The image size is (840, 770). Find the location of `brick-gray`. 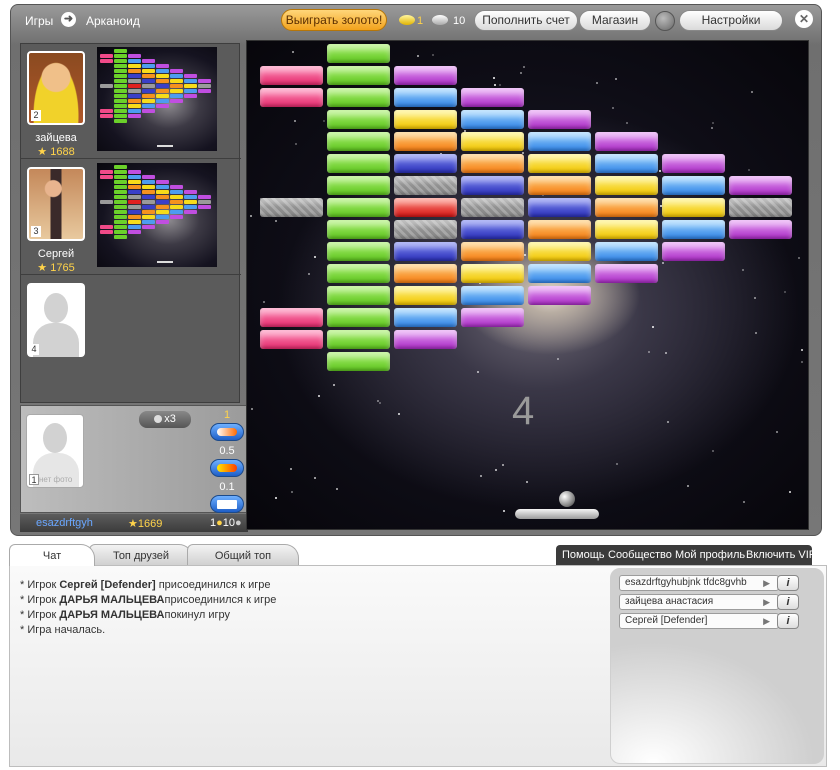

brick-gray is located at coordinates (425, 229).